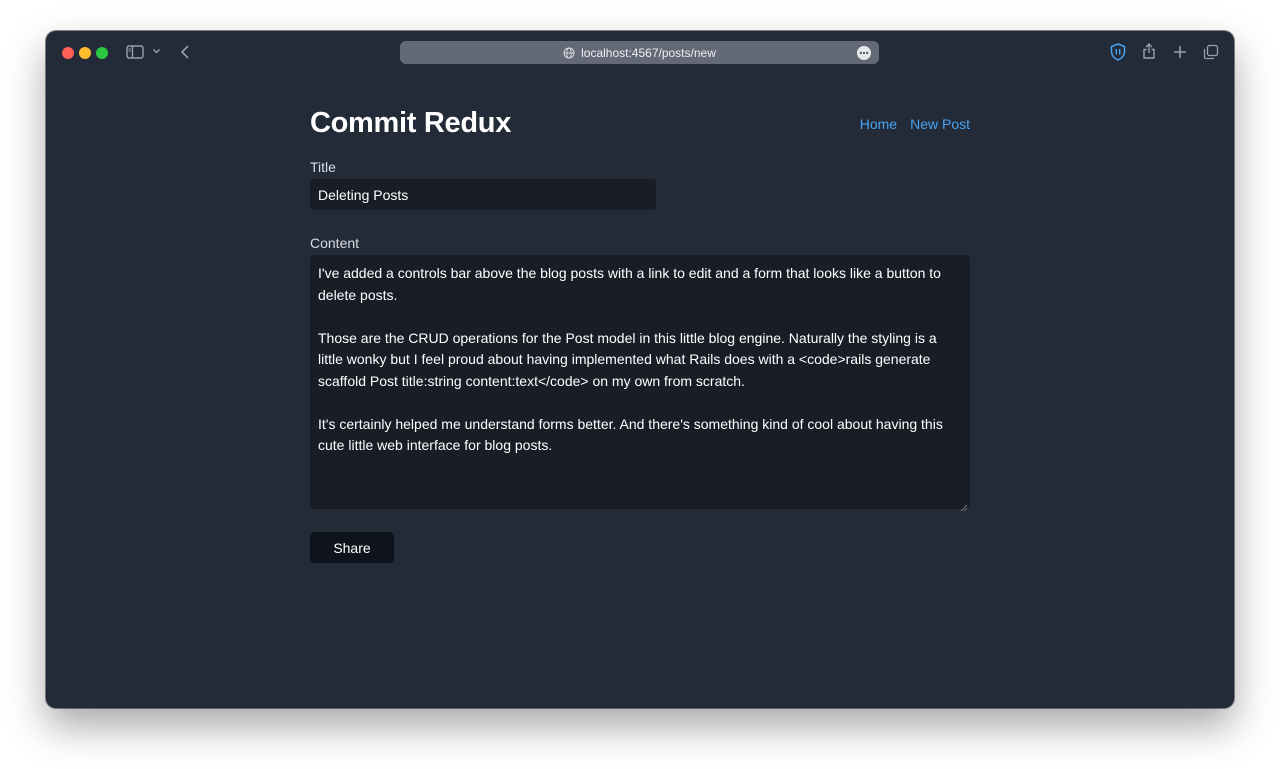 The height and width of the screenshot is (769, 1280). Describe the element at coordinates (156, 51) in the screenshot. I see `chevron-down-icon` at that location.